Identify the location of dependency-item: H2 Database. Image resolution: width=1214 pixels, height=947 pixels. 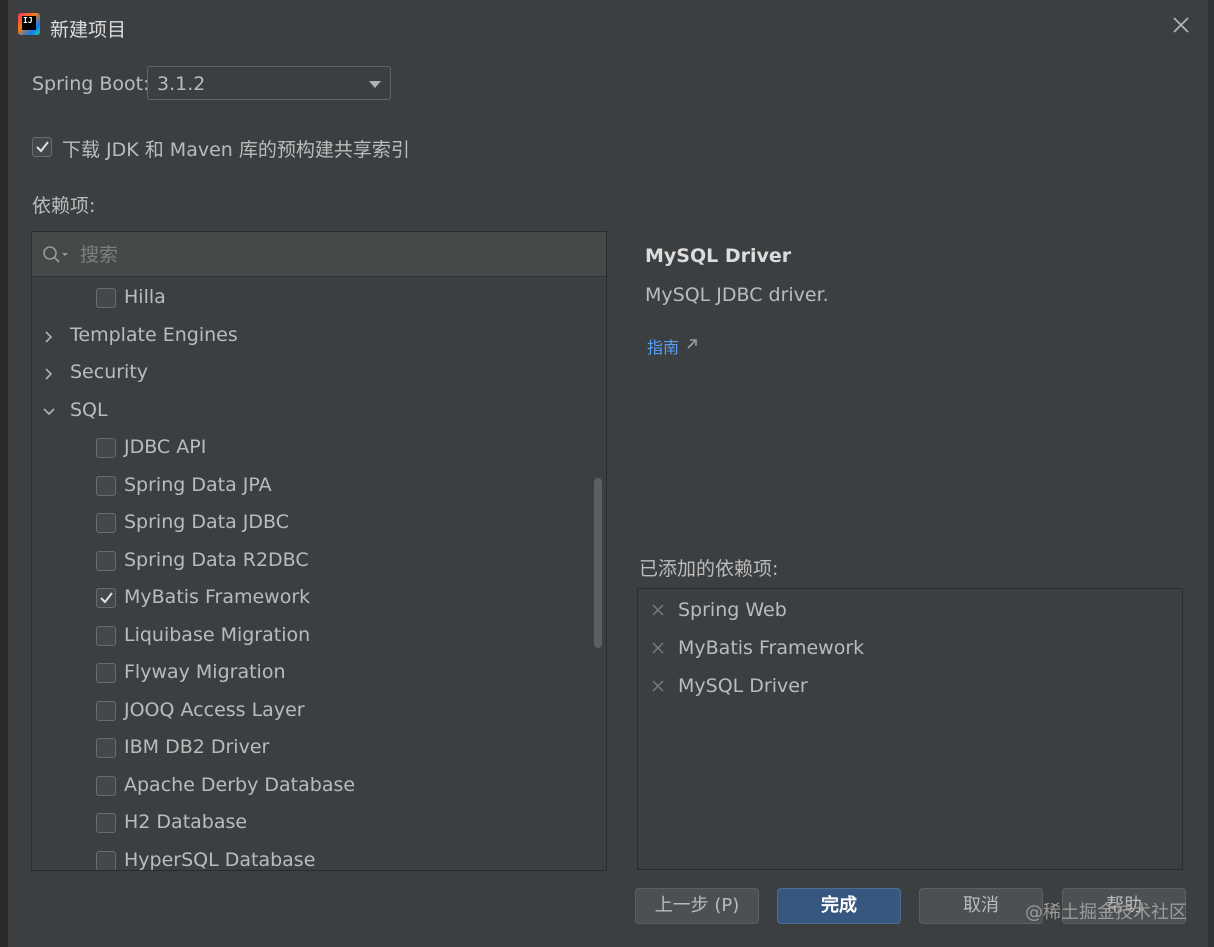
(312, 823).